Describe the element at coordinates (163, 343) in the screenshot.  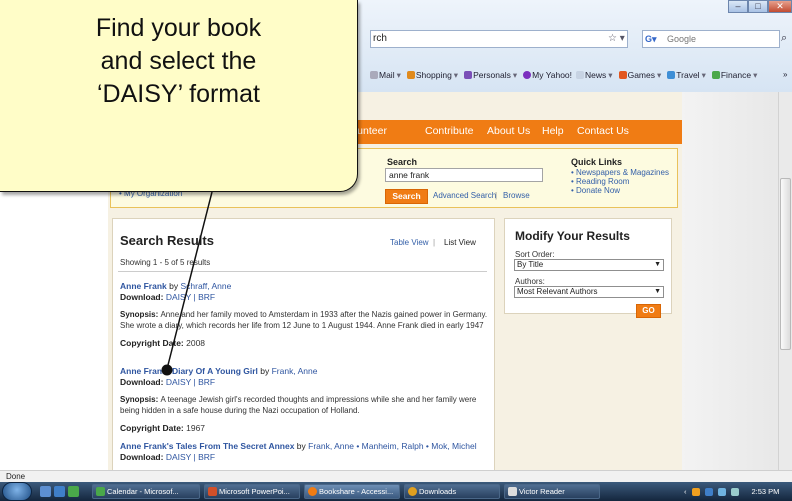
I see `result-copyright: Copyright Date: 2008` at that location.